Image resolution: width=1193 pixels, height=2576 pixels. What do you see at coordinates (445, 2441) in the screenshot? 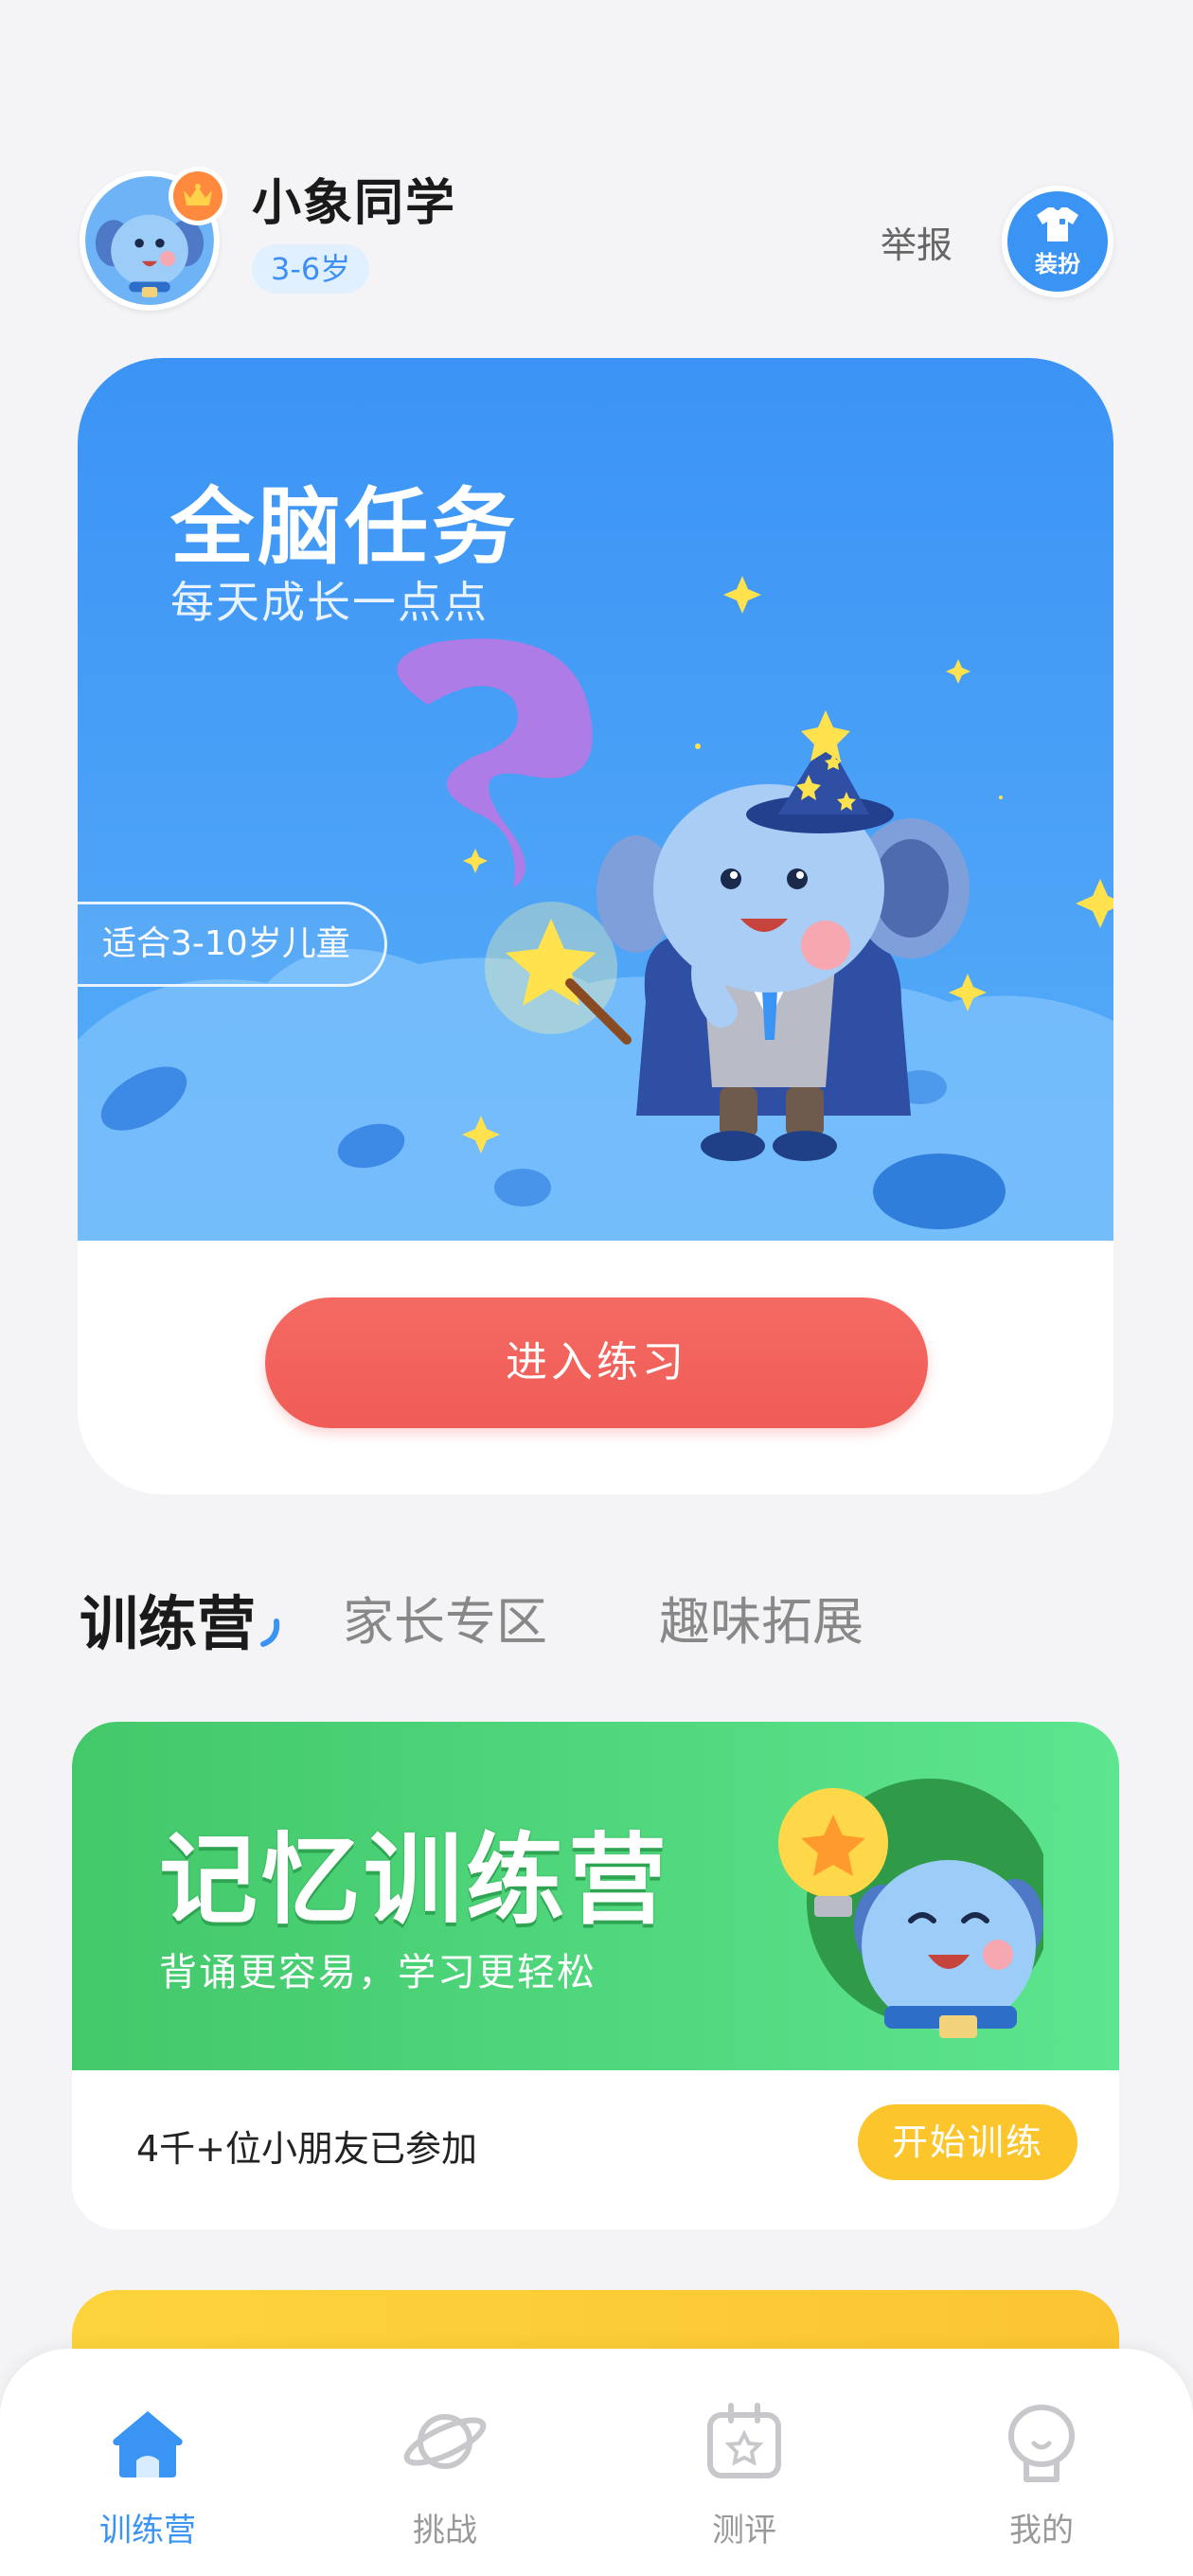
I see `planet-icon` at bounding box center [445, 2441].